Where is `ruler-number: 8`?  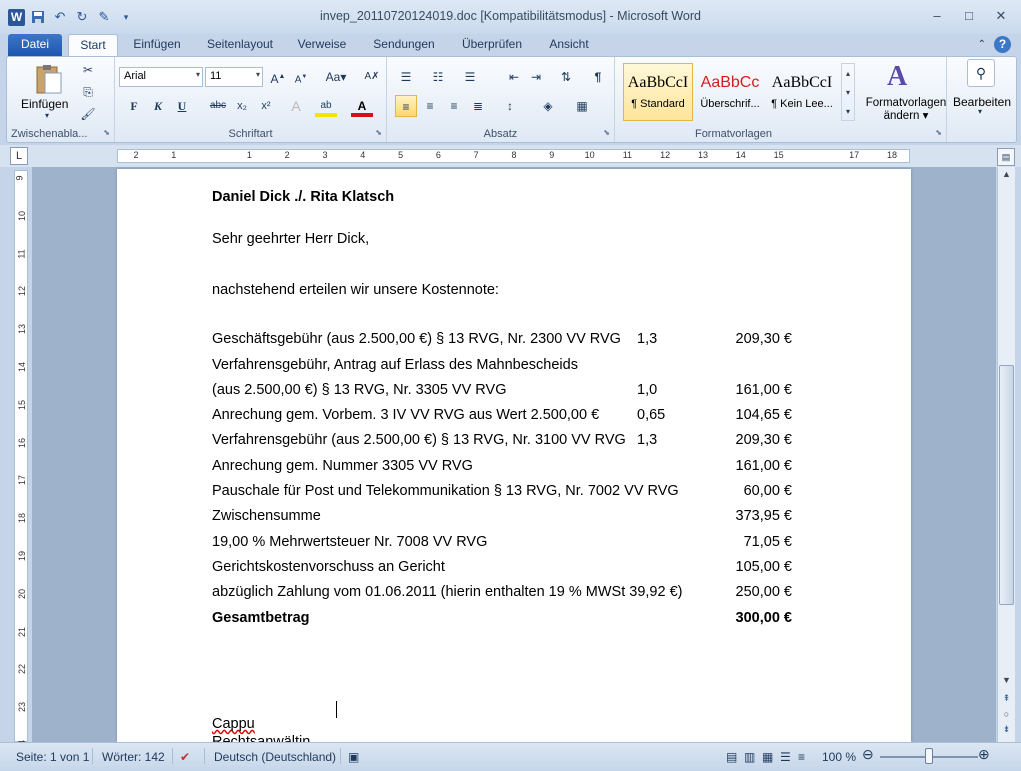 ruler-number: 8 is located at coordinates (514, 155).